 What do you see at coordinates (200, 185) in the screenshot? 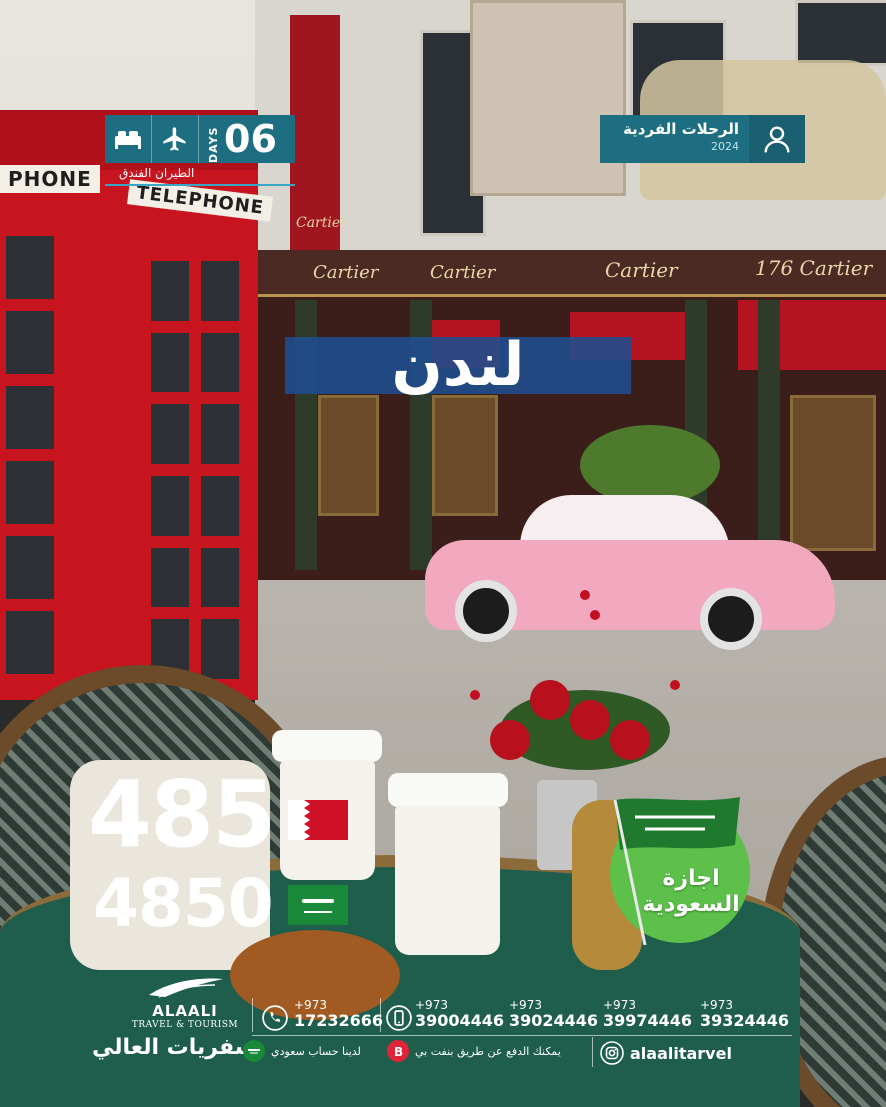
I see `duration-underline` at bounding box center [200, 185].